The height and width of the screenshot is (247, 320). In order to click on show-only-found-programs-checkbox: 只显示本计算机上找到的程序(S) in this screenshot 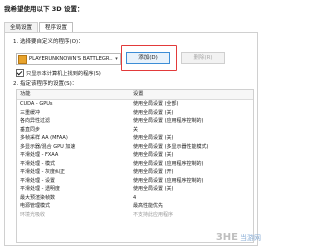, I will do `click(58, 73)`.